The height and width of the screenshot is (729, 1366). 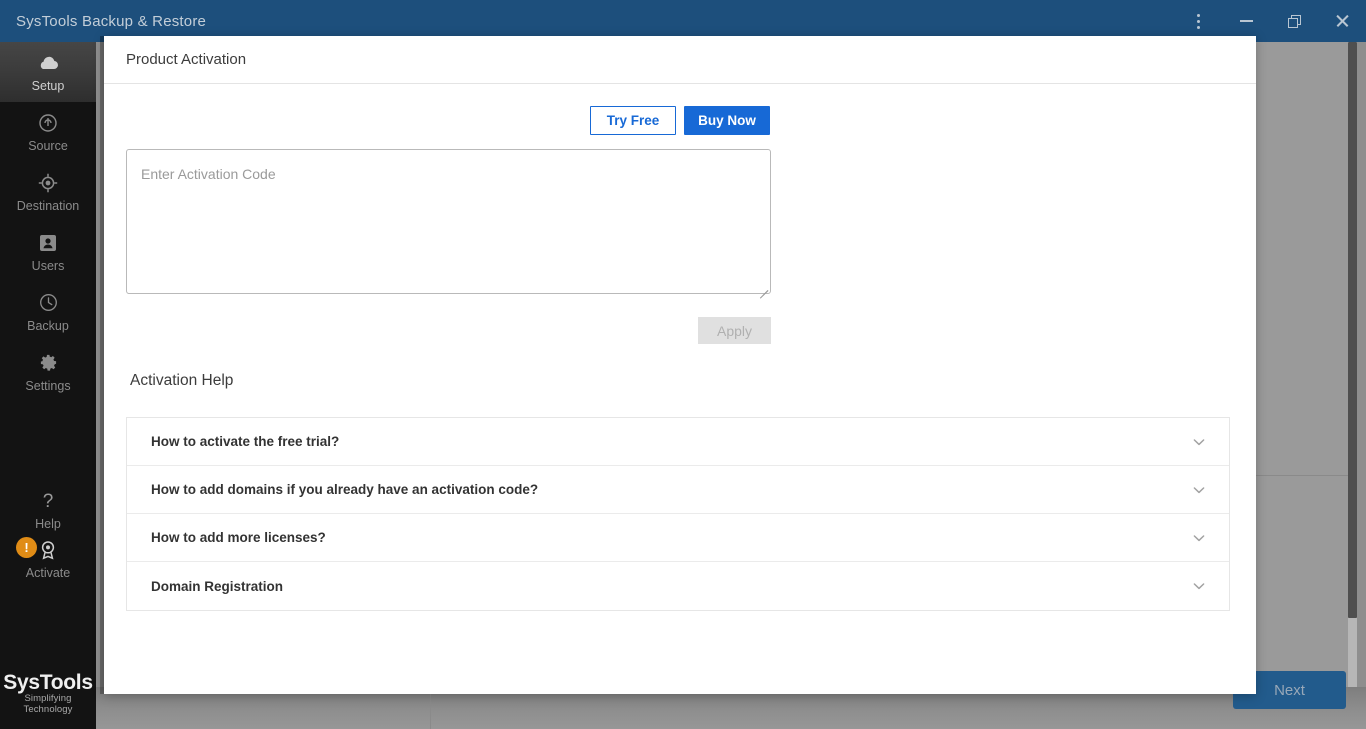 I want to click on accordion-item-label: How to activate the free trial?, so click(x=245, y=441).